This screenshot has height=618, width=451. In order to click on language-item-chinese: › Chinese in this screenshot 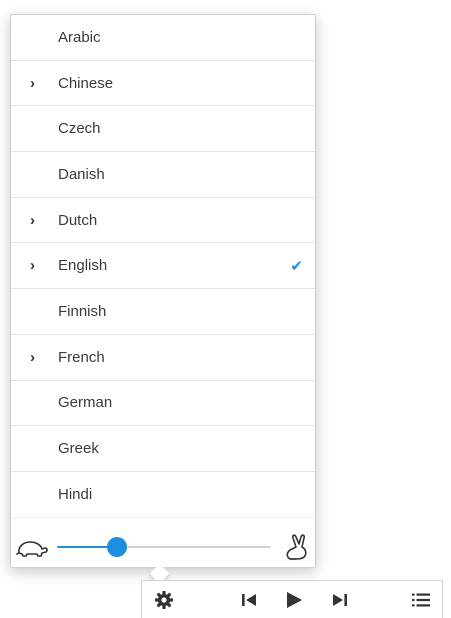, I will do `click(163, 84)`.